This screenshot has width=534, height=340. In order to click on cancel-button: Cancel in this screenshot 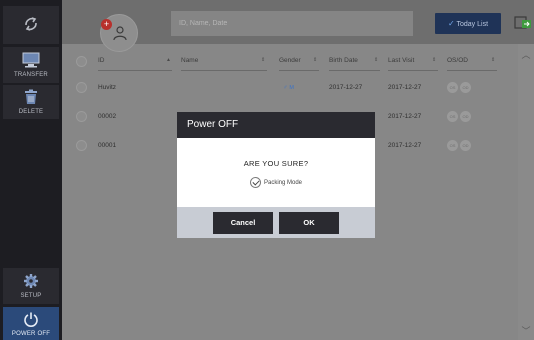, I will do `click(243, 222)`.